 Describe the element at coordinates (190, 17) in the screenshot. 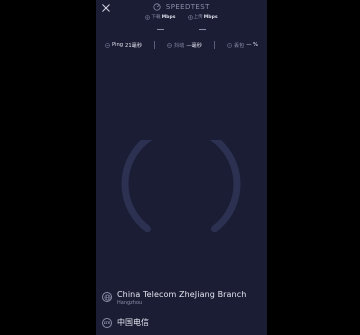

I see `upload-icon` at that location.